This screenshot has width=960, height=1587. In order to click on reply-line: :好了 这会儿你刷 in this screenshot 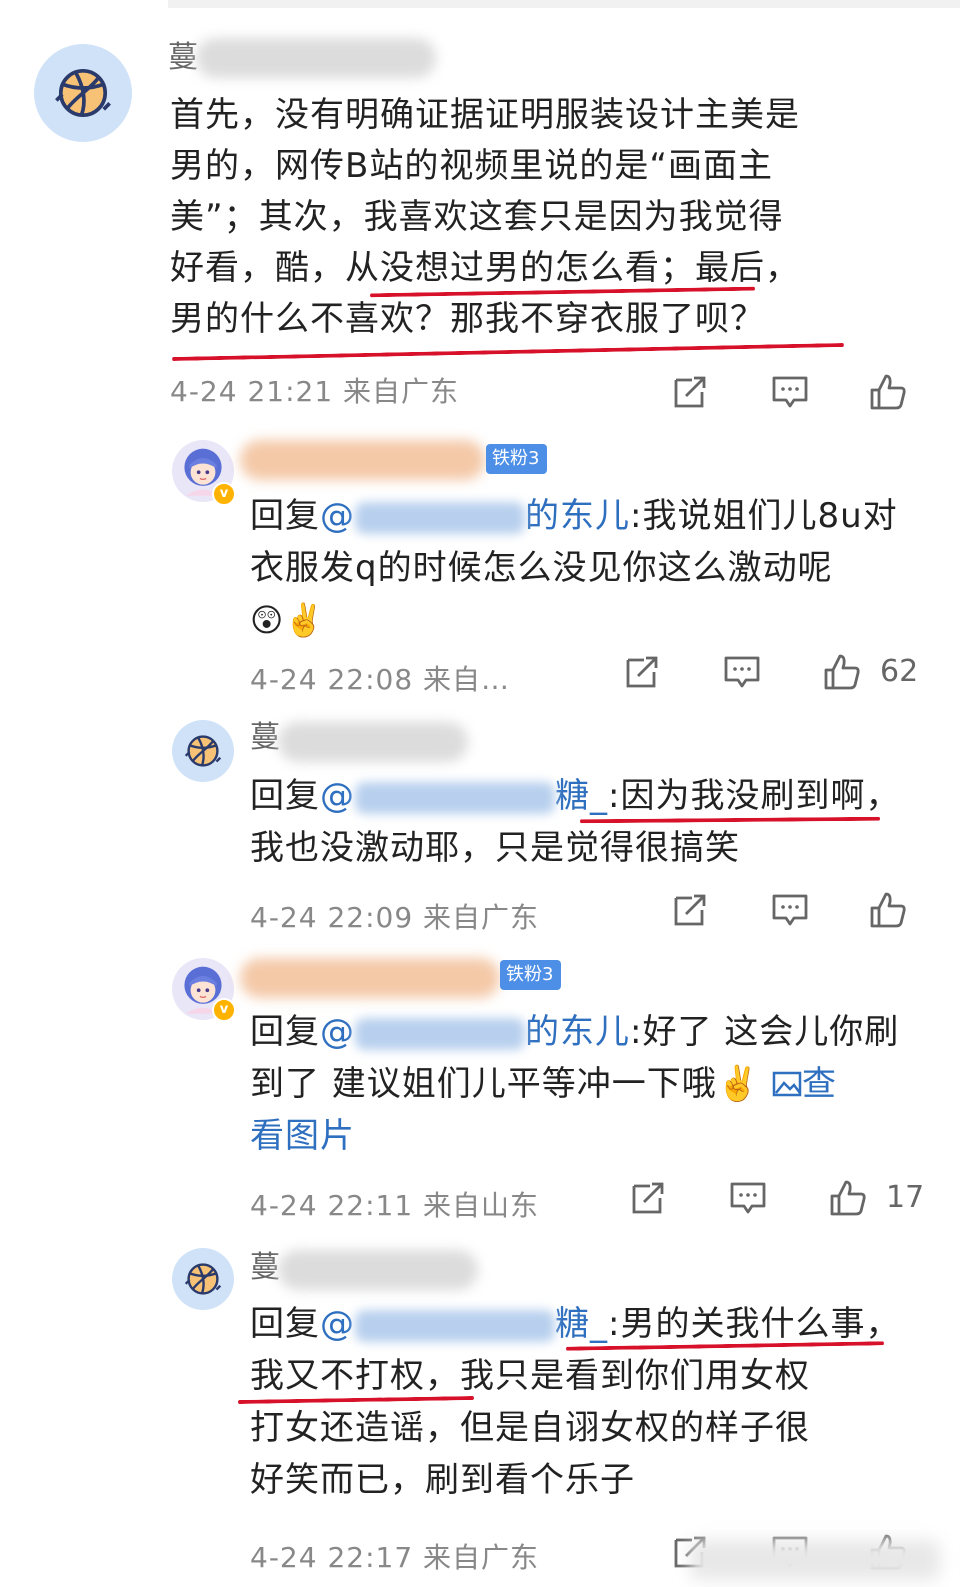, I will do `click(765, 1032)`.